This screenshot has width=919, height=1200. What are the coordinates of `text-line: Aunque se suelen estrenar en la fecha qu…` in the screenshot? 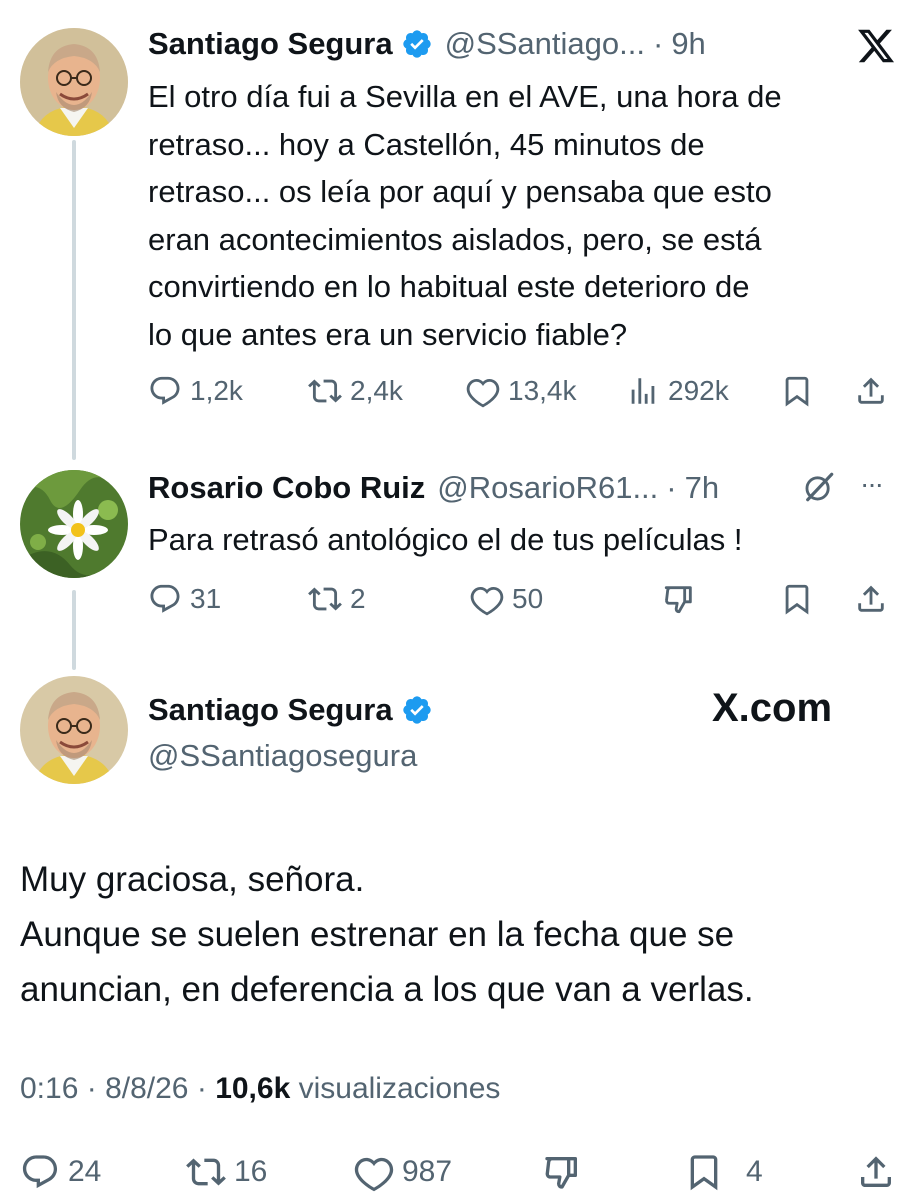 It's located at (377, 934).